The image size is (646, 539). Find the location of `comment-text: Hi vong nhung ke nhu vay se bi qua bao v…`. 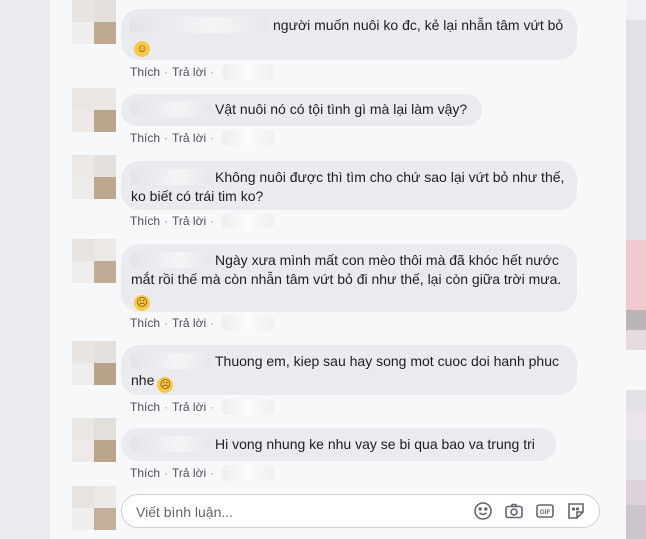

comment-text: Hi vong nhung ke nhu vay se bi qua bao v… is located at coordinates (375, 444).